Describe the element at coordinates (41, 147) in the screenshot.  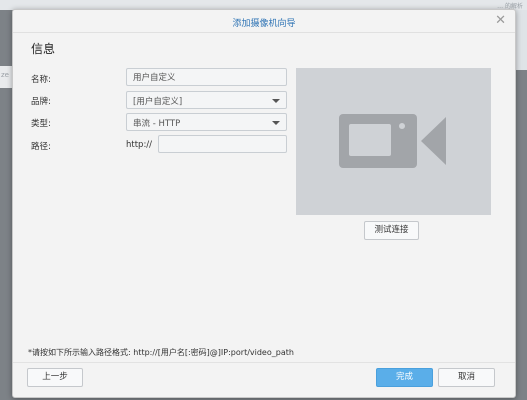
I see `path-label: 路径:` at that location.